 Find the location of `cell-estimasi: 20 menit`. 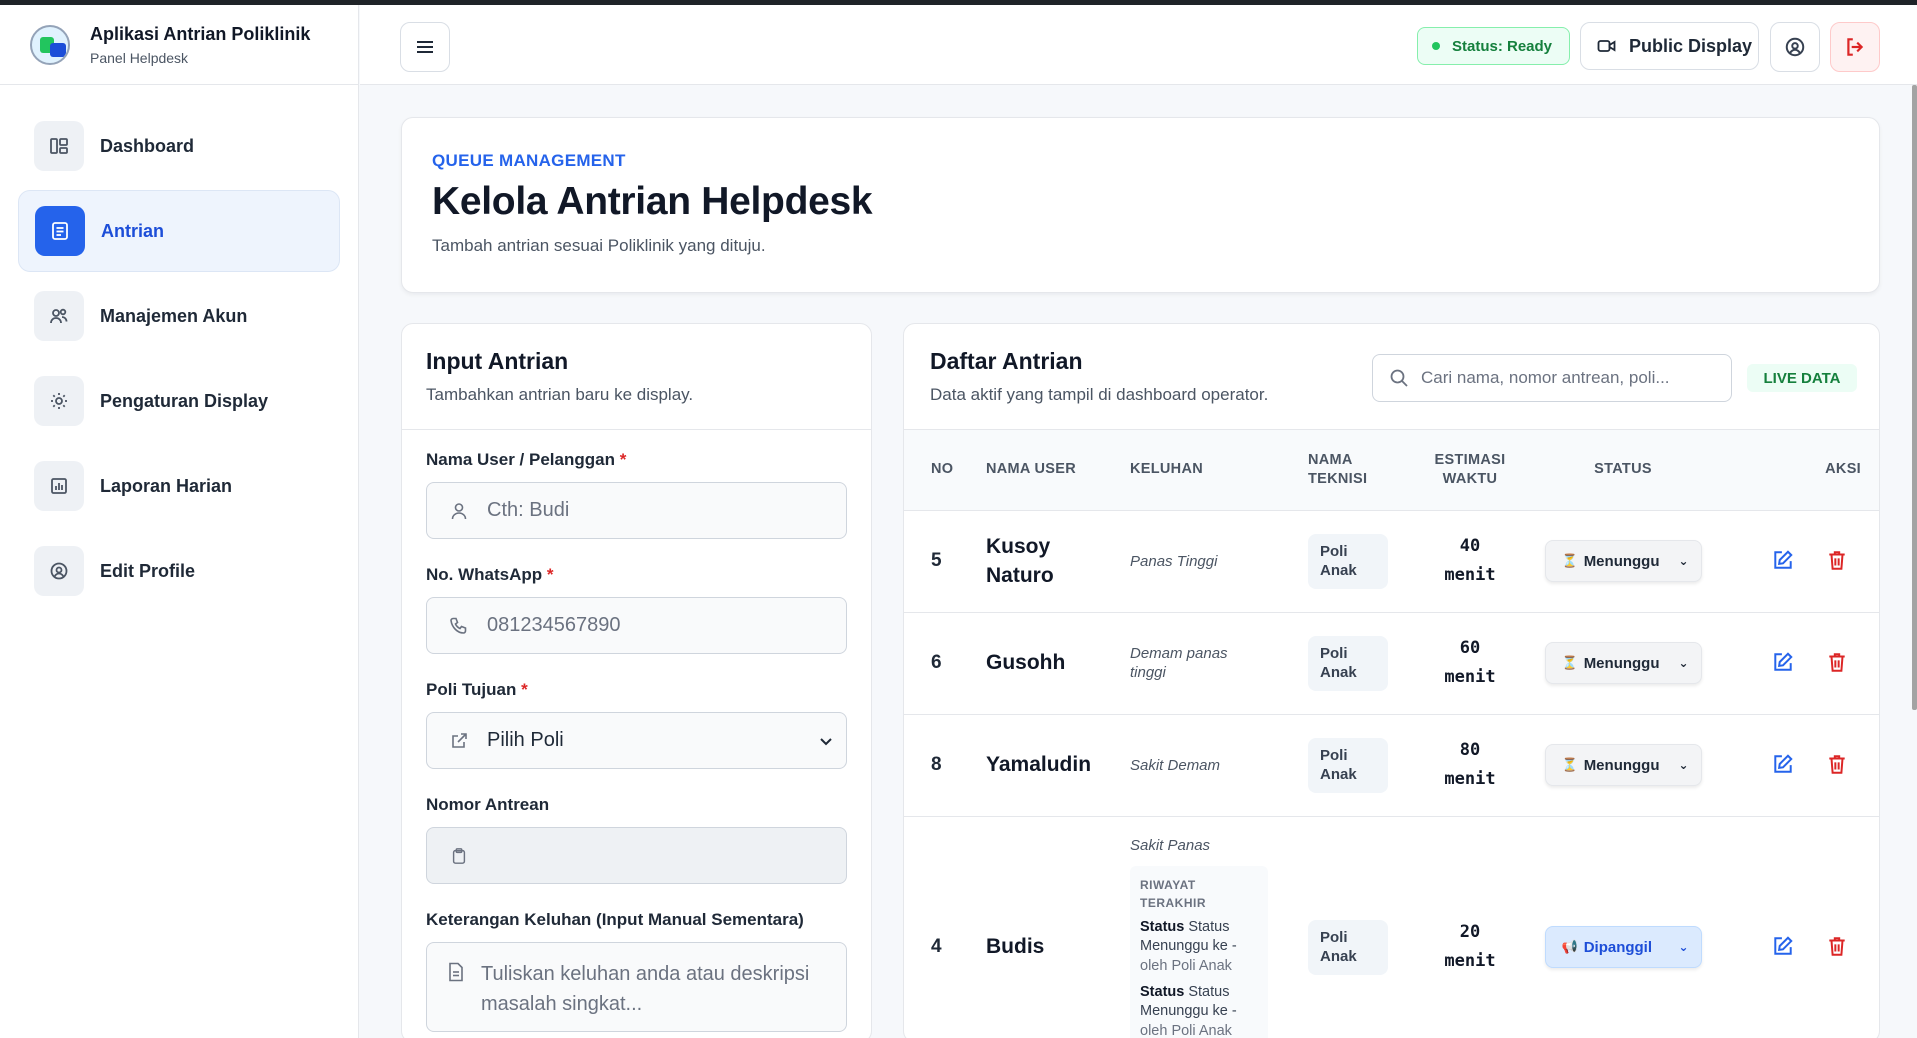

cell-estimasi: 20 menit is located at coordinates (1470, 946).